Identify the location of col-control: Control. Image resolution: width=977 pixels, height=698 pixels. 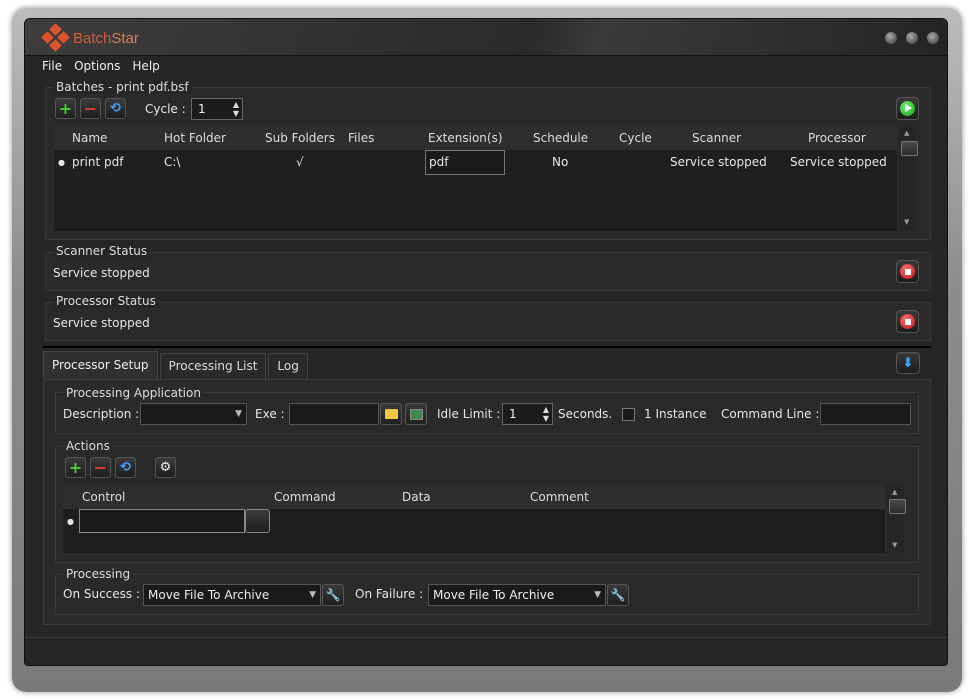
(103, 497).